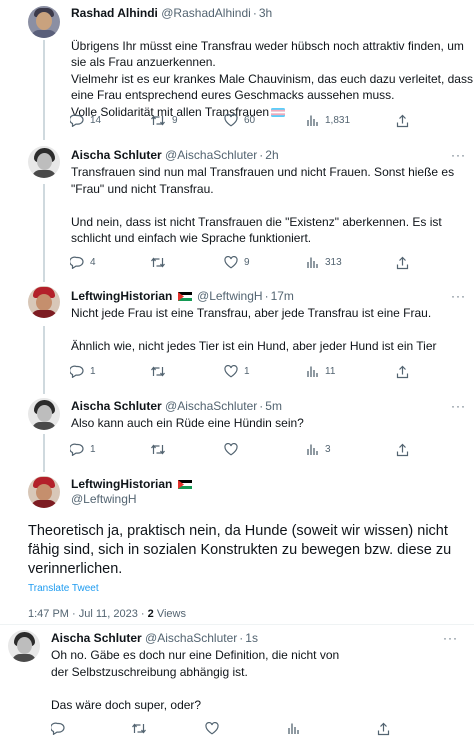  Describe the element at coordinates (273, 406) in the screenshot. I see `timestamp: 5m` at that location.